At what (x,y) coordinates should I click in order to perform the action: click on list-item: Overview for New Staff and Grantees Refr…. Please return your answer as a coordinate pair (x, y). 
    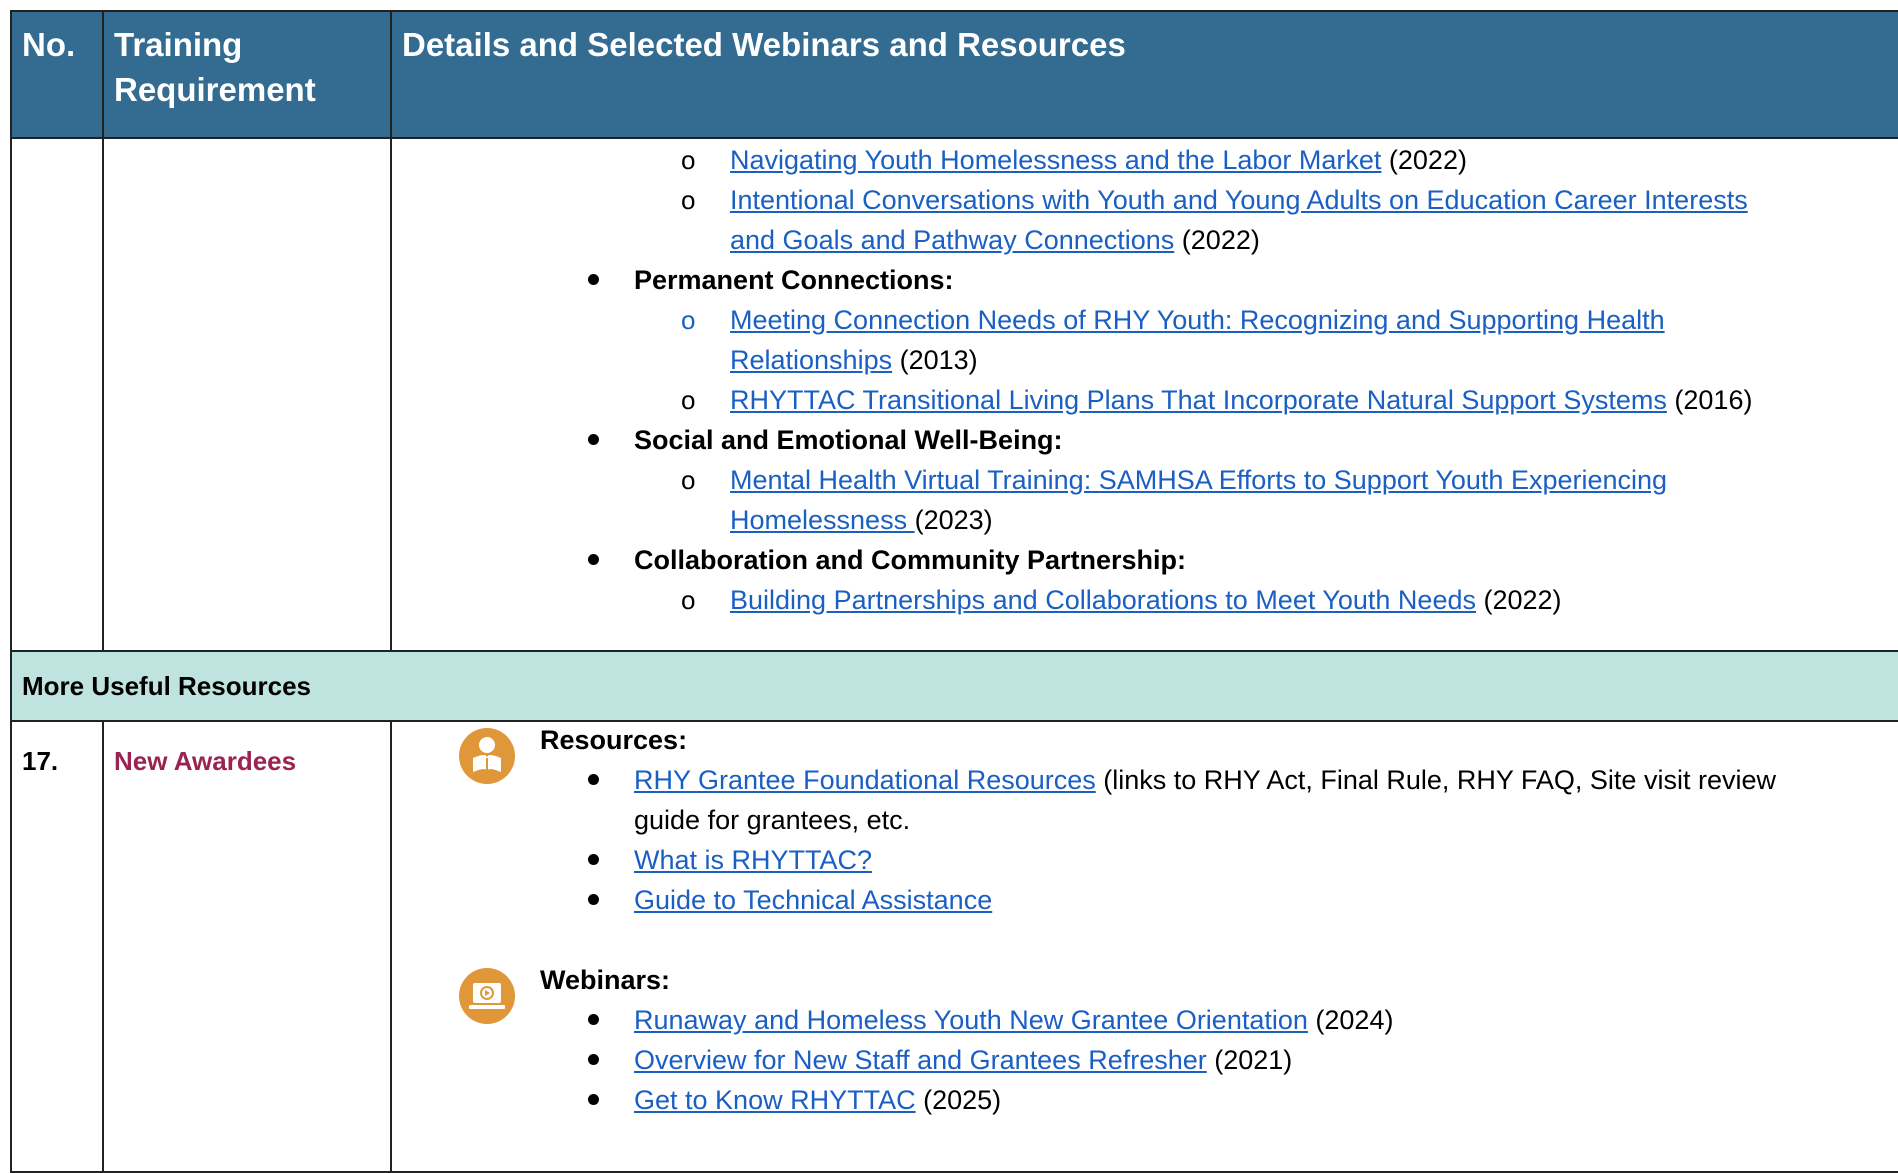
    Looking at the image, I should click on (963, 1060).